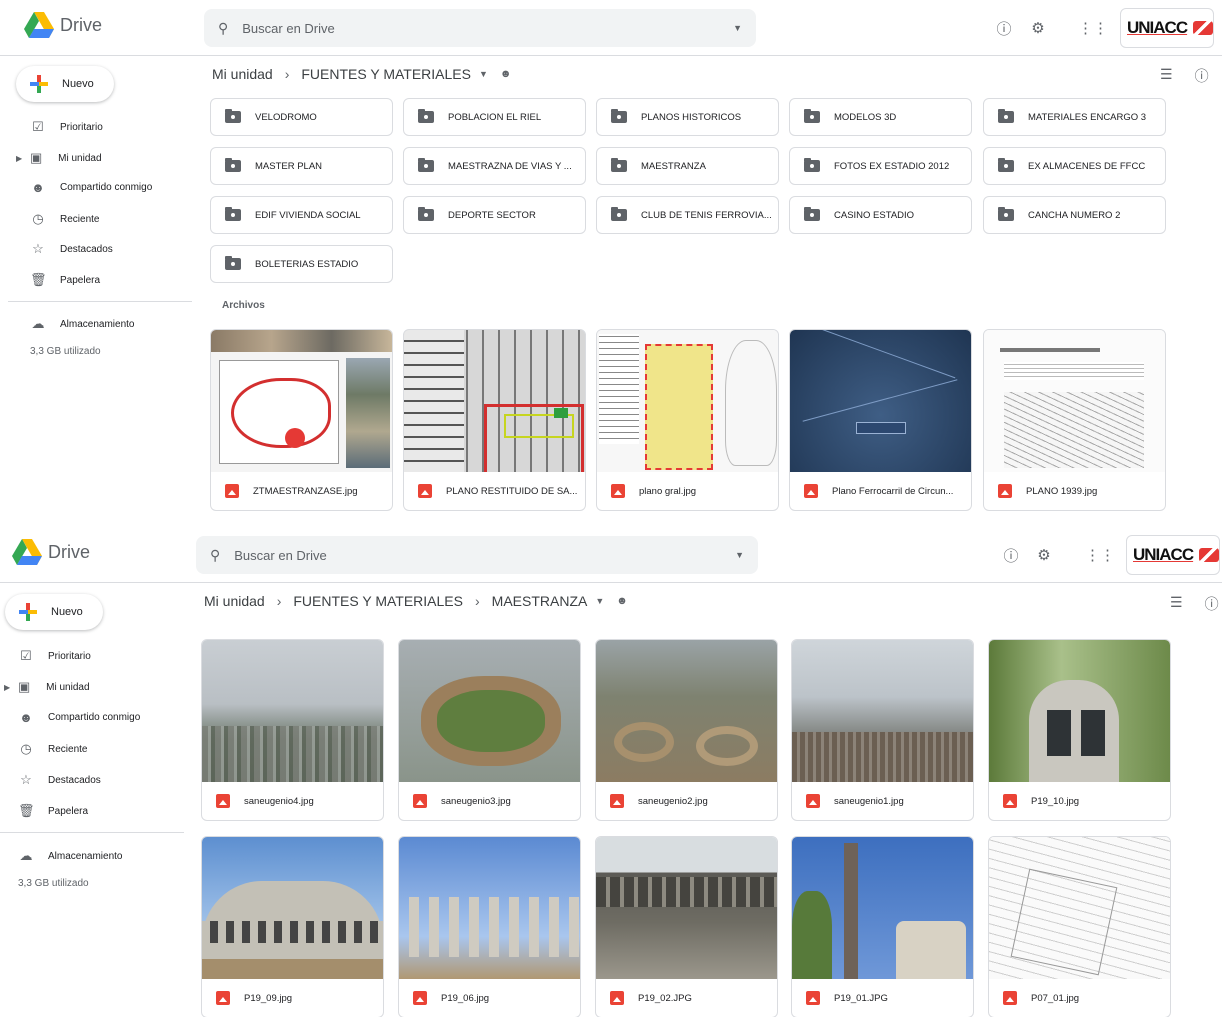  What do you see at coordinates (301, 264) in the screenshot?
I see `folder-tile: BOLETERIAS ESTADIO` at bounding box center [301, 264].